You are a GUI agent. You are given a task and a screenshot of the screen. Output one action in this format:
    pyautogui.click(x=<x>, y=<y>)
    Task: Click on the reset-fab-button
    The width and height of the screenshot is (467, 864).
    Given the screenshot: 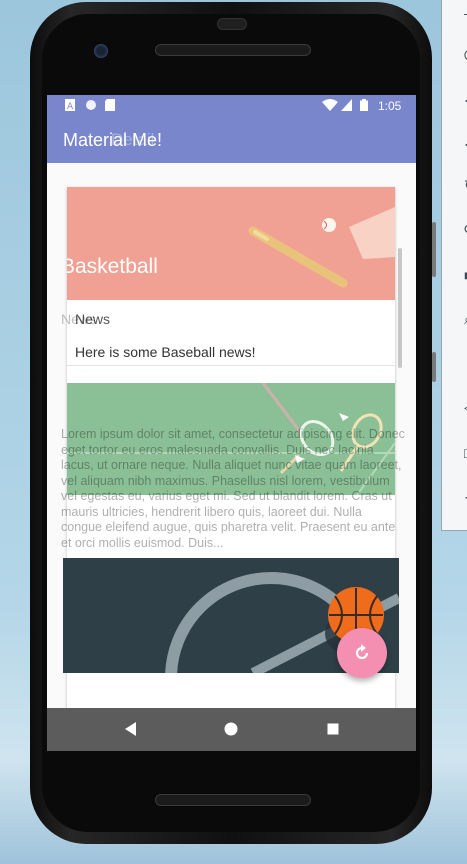 What is the action you would take?
    pyautogui.click(x=362, y=653)
    